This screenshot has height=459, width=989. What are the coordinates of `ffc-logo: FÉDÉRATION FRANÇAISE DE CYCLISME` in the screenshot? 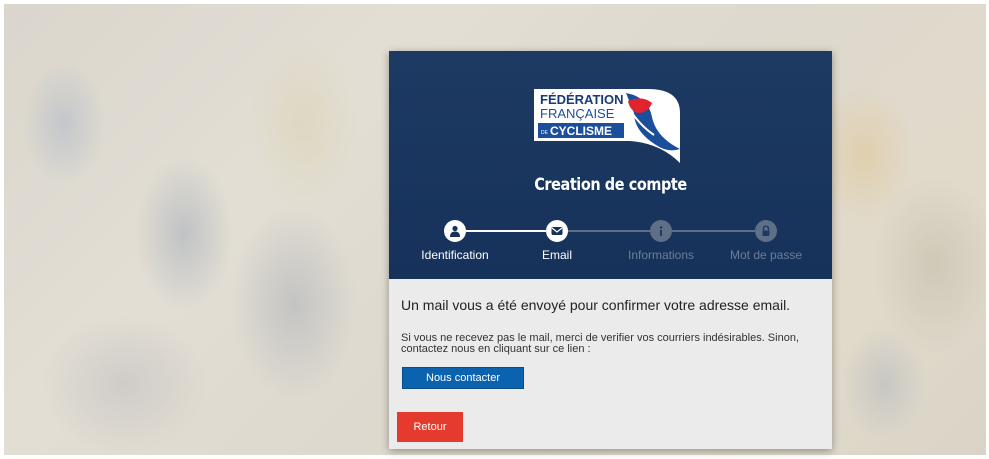 It's located at (607, 126).